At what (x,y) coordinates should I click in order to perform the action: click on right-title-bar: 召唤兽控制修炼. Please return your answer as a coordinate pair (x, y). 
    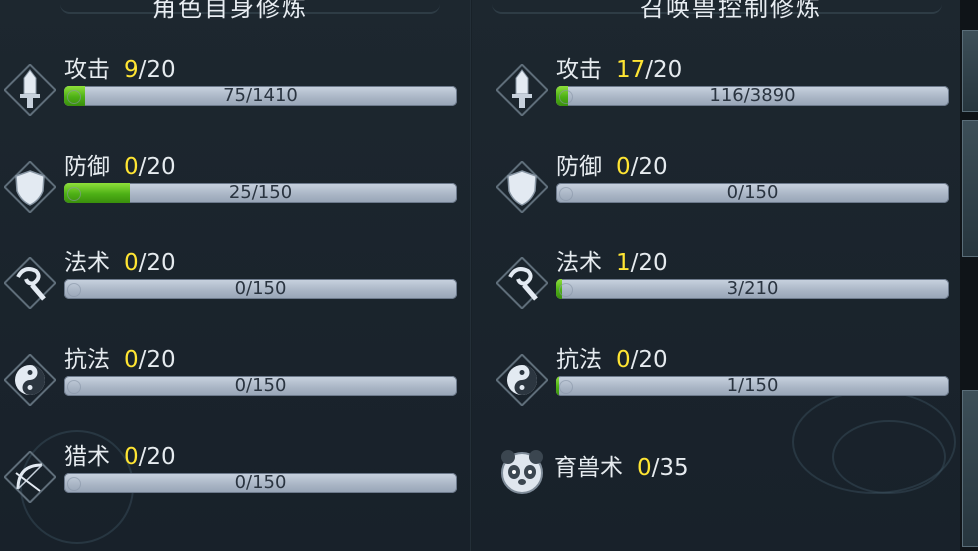
    Looking at the image, I should click on (717, 11).